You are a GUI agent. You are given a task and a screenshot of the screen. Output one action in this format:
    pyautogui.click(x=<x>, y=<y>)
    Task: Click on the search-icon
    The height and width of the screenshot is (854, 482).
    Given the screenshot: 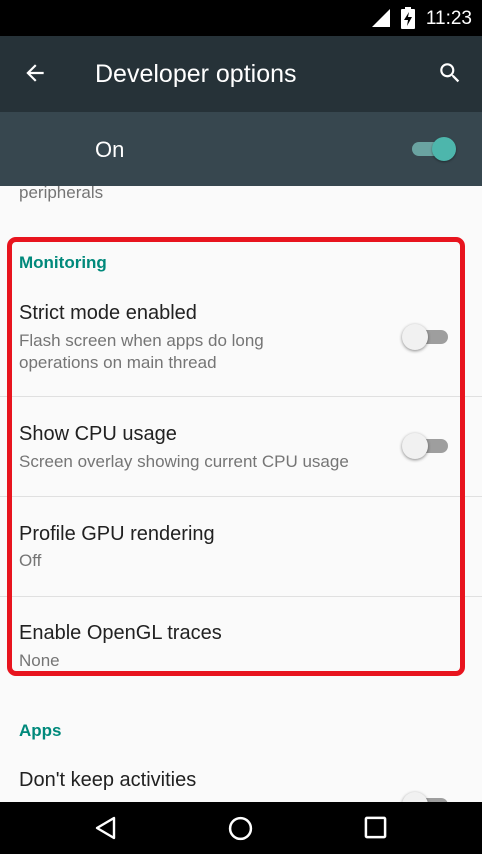 What is the action you would take?
    pyautogui.click(x=450, y=75)
    